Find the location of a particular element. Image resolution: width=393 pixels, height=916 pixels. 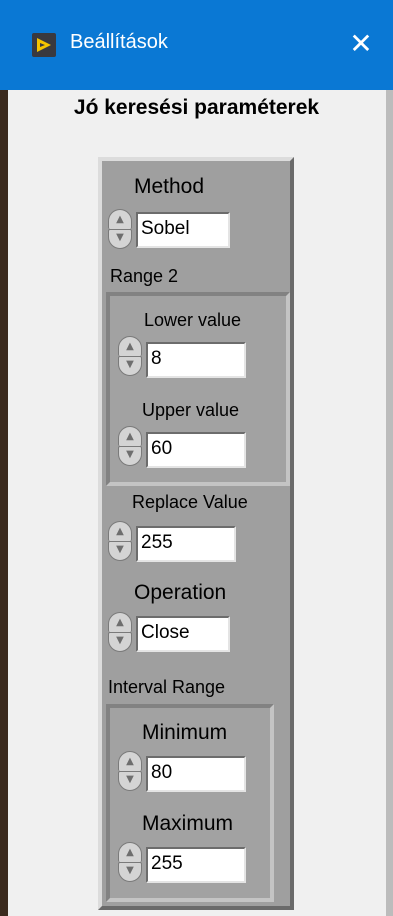

background-window-edge is located at coordinates (4, 503).